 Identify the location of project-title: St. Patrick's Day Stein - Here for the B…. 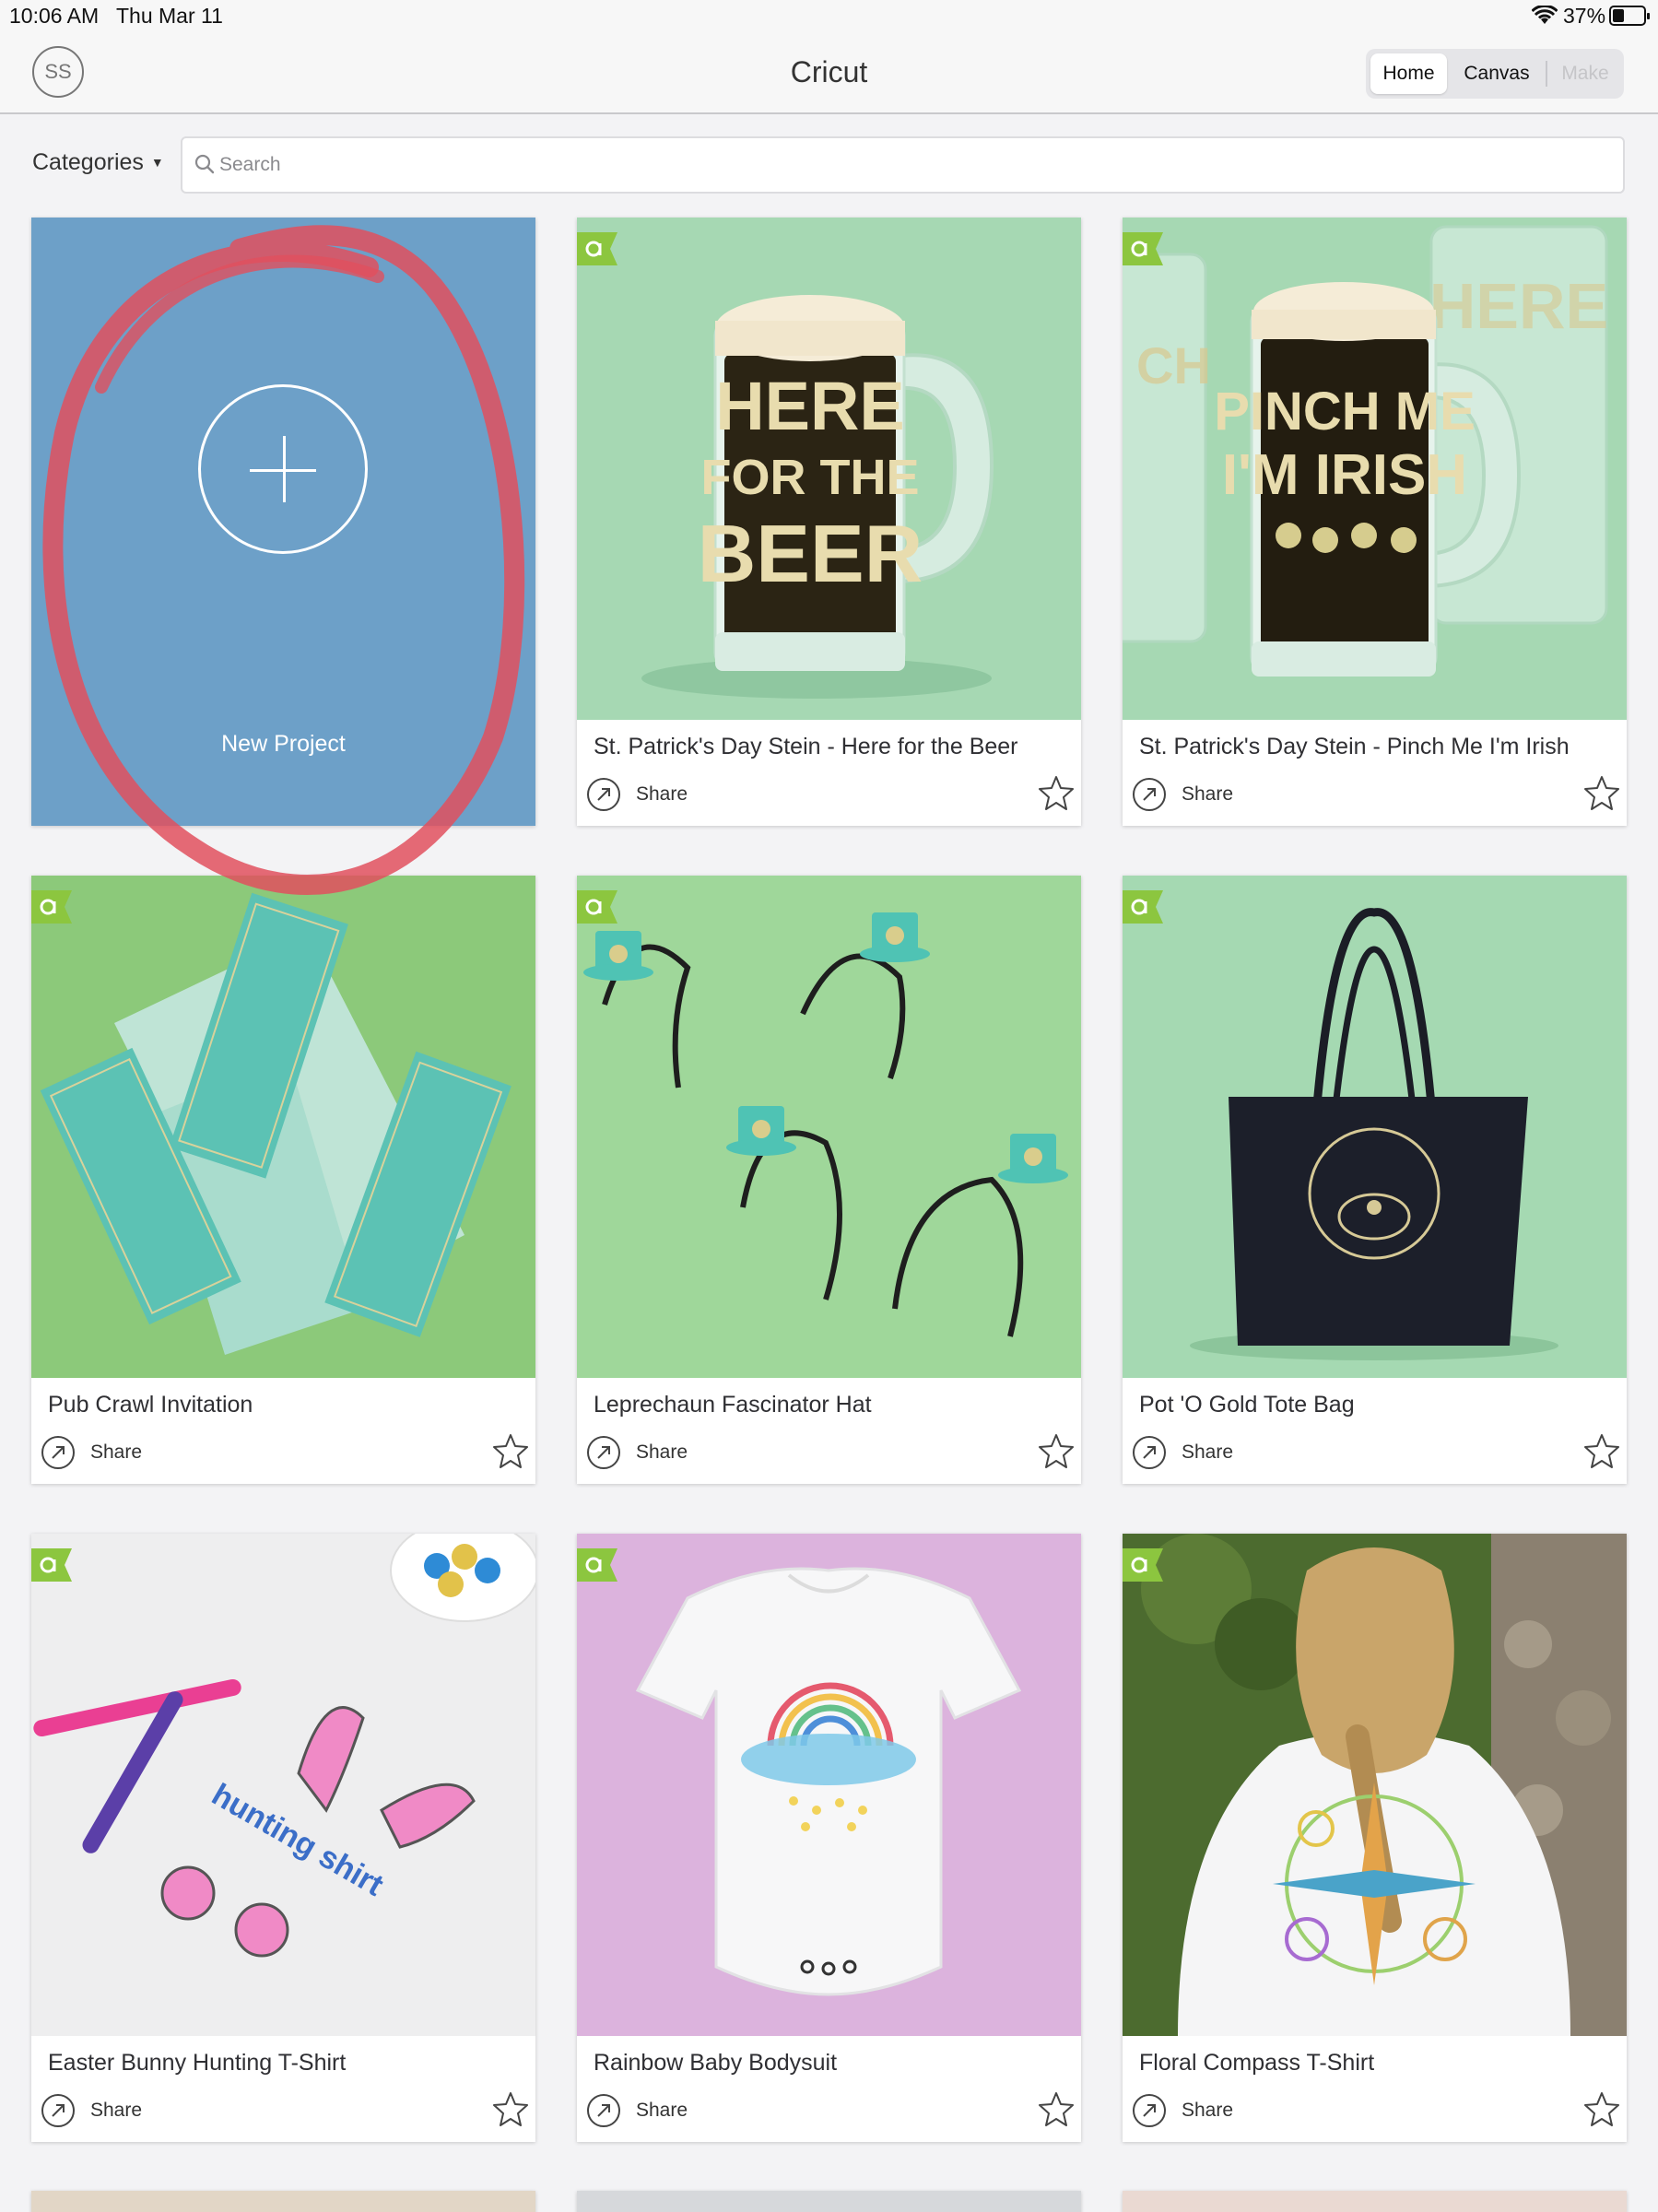
(806, 747).